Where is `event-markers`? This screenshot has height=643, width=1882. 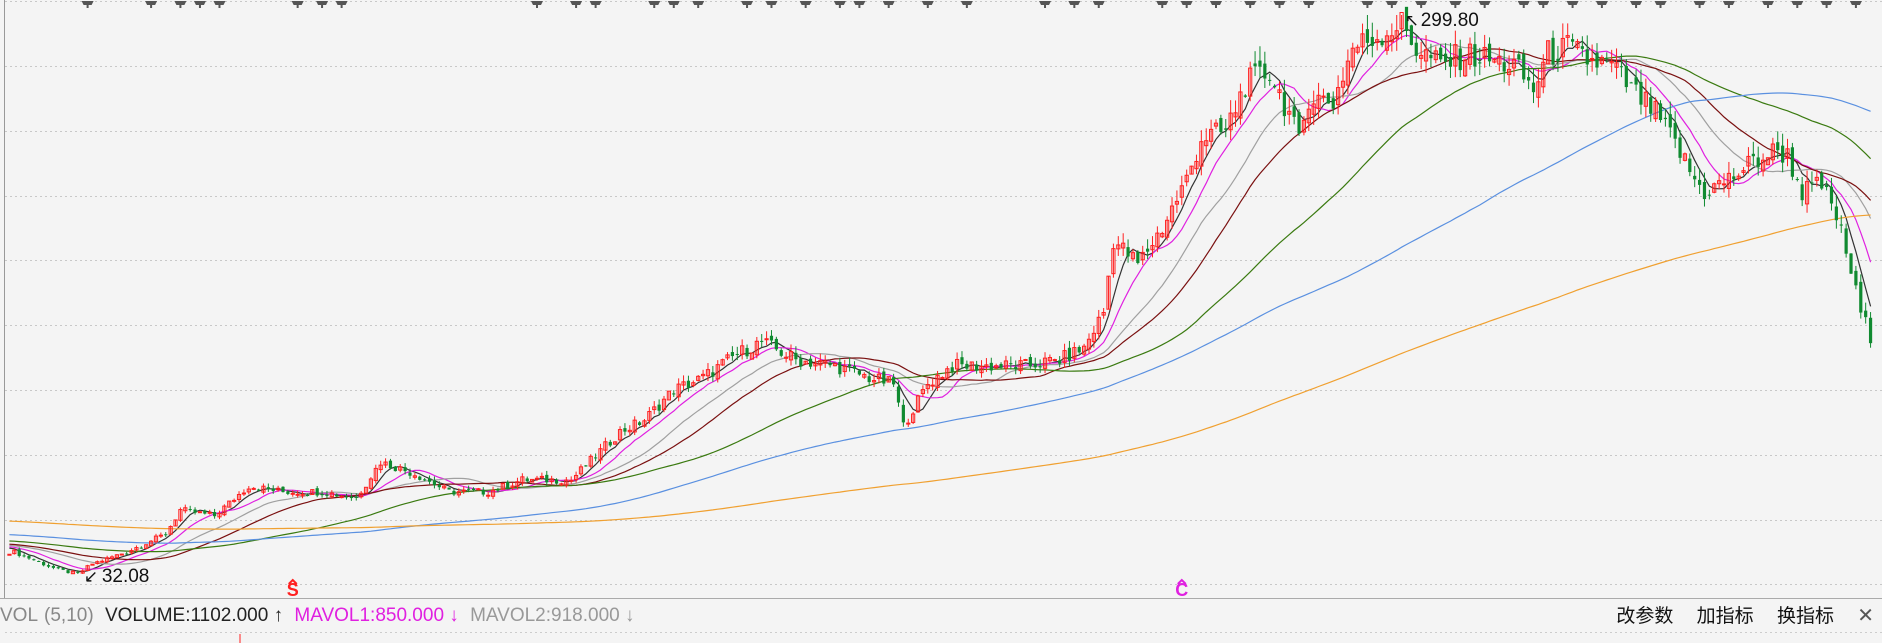 event-markers is located at coordinates (971, 4).